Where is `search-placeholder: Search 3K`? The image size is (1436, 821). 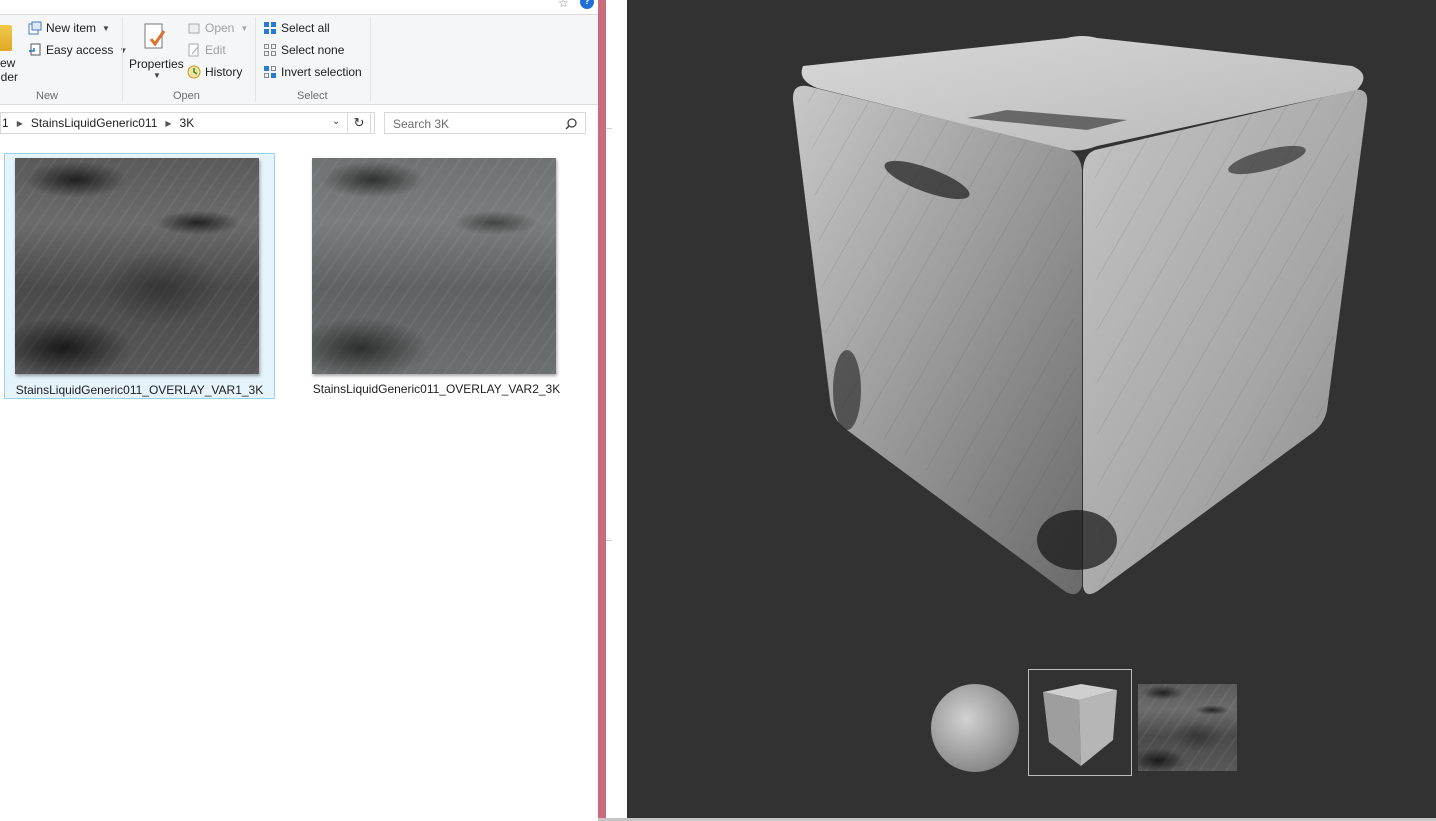 search-placeholder: Search 3K is located at coordinates (421, 124).